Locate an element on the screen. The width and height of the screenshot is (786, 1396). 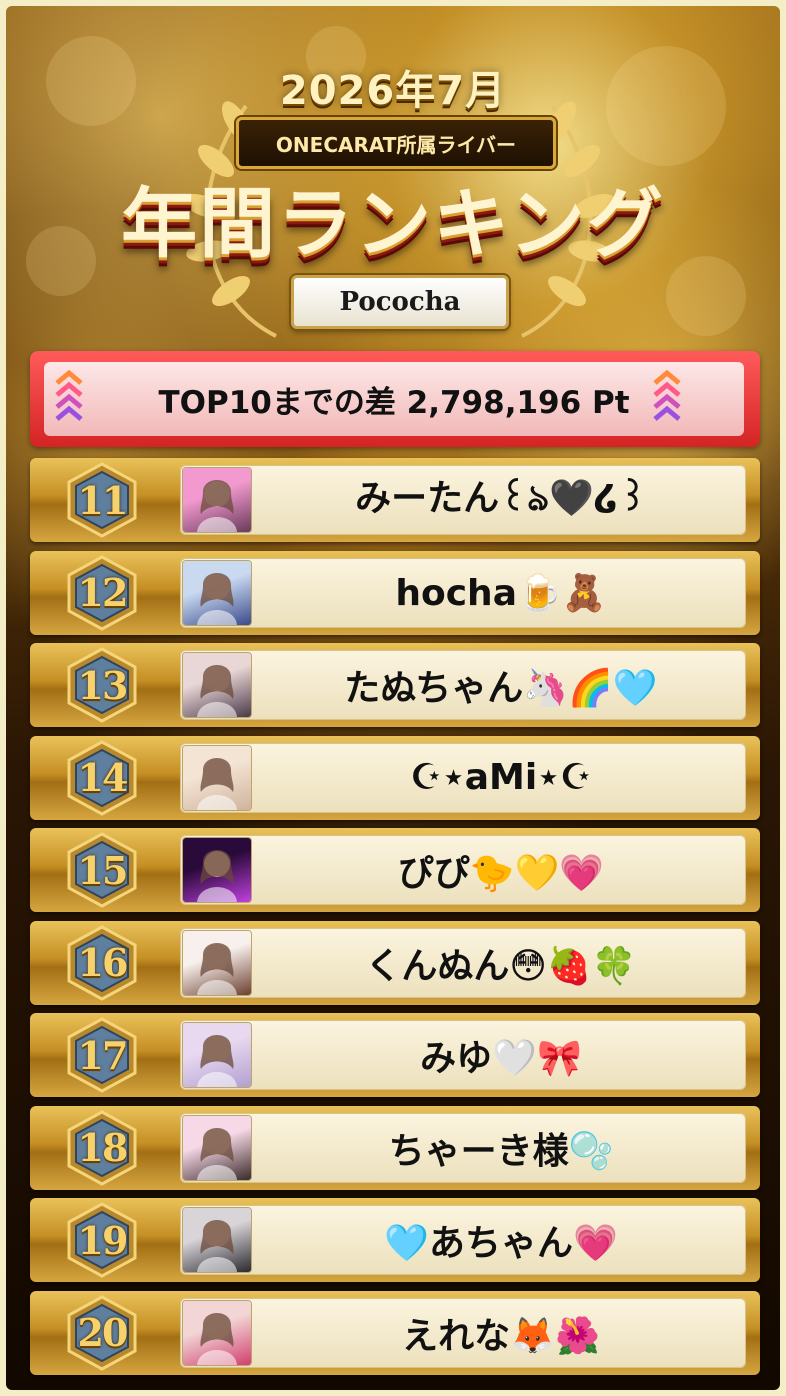
ranking-row: 12 hocha🍺🧸 is located at coordinates (395, 592).